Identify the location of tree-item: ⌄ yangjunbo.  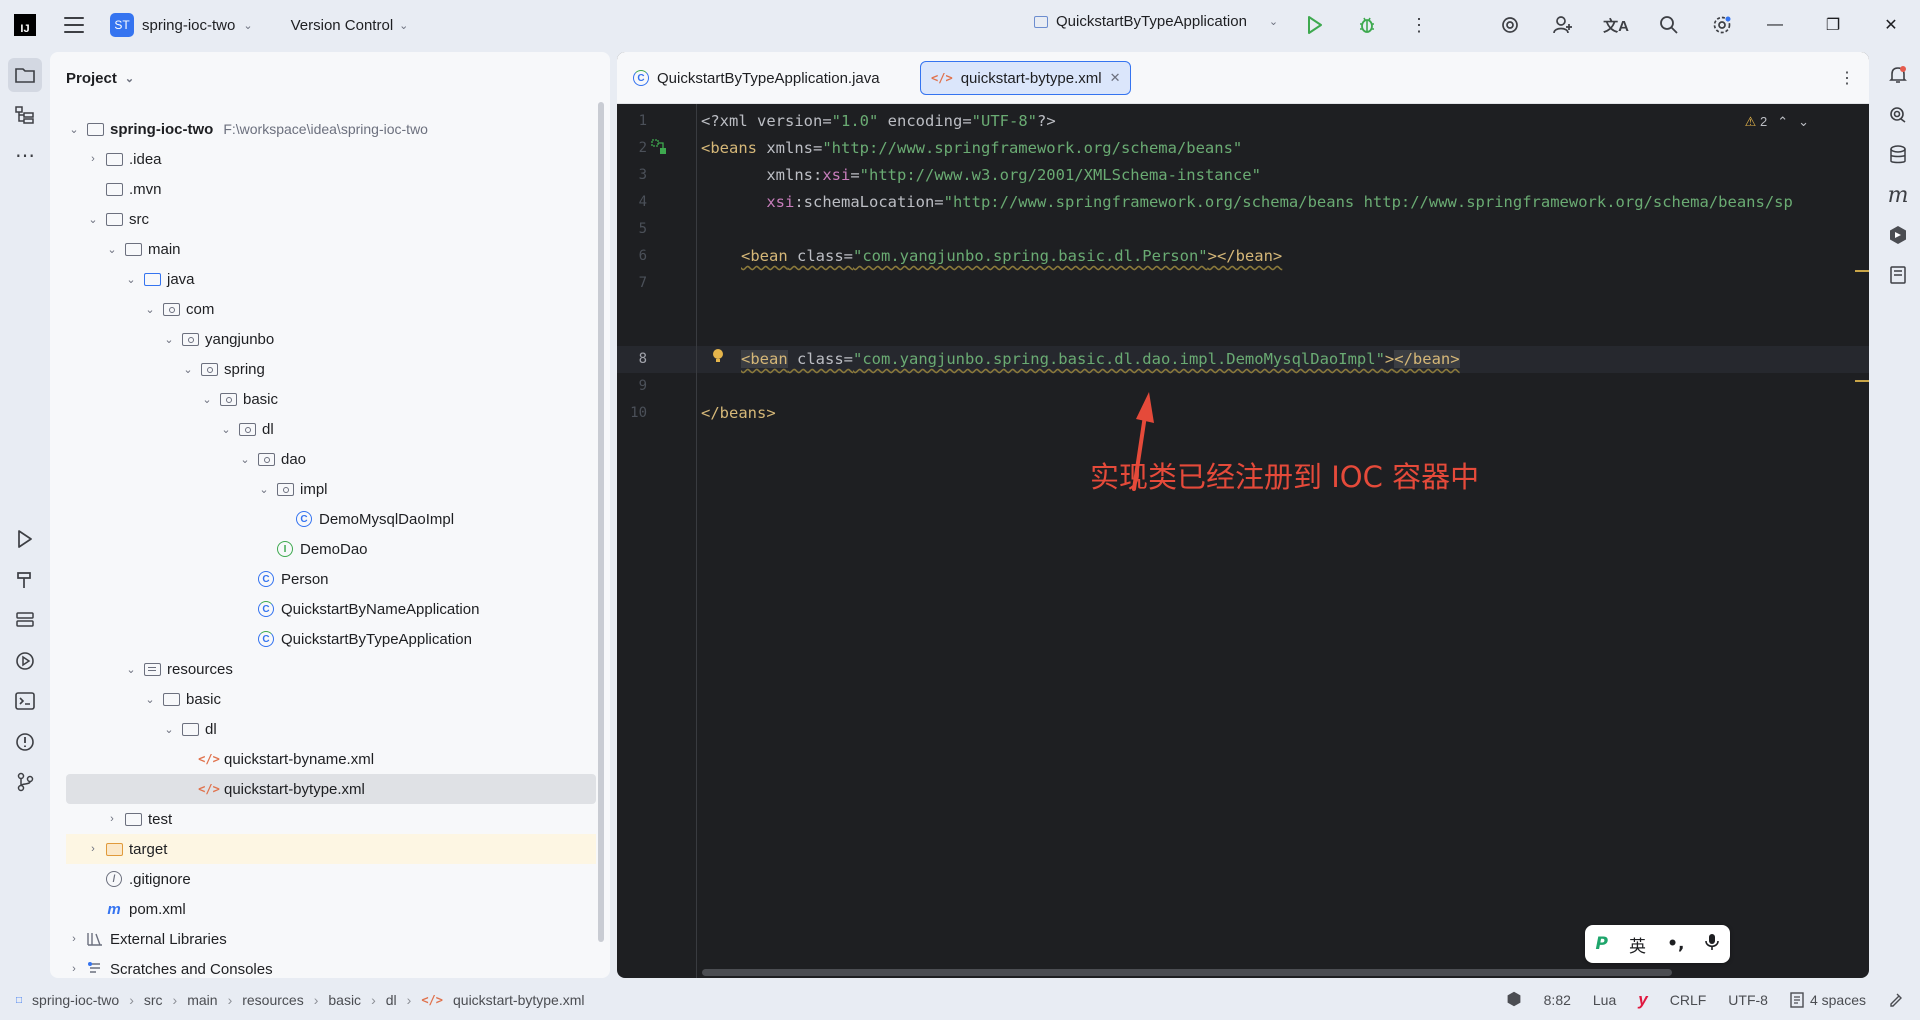
(331, 339).